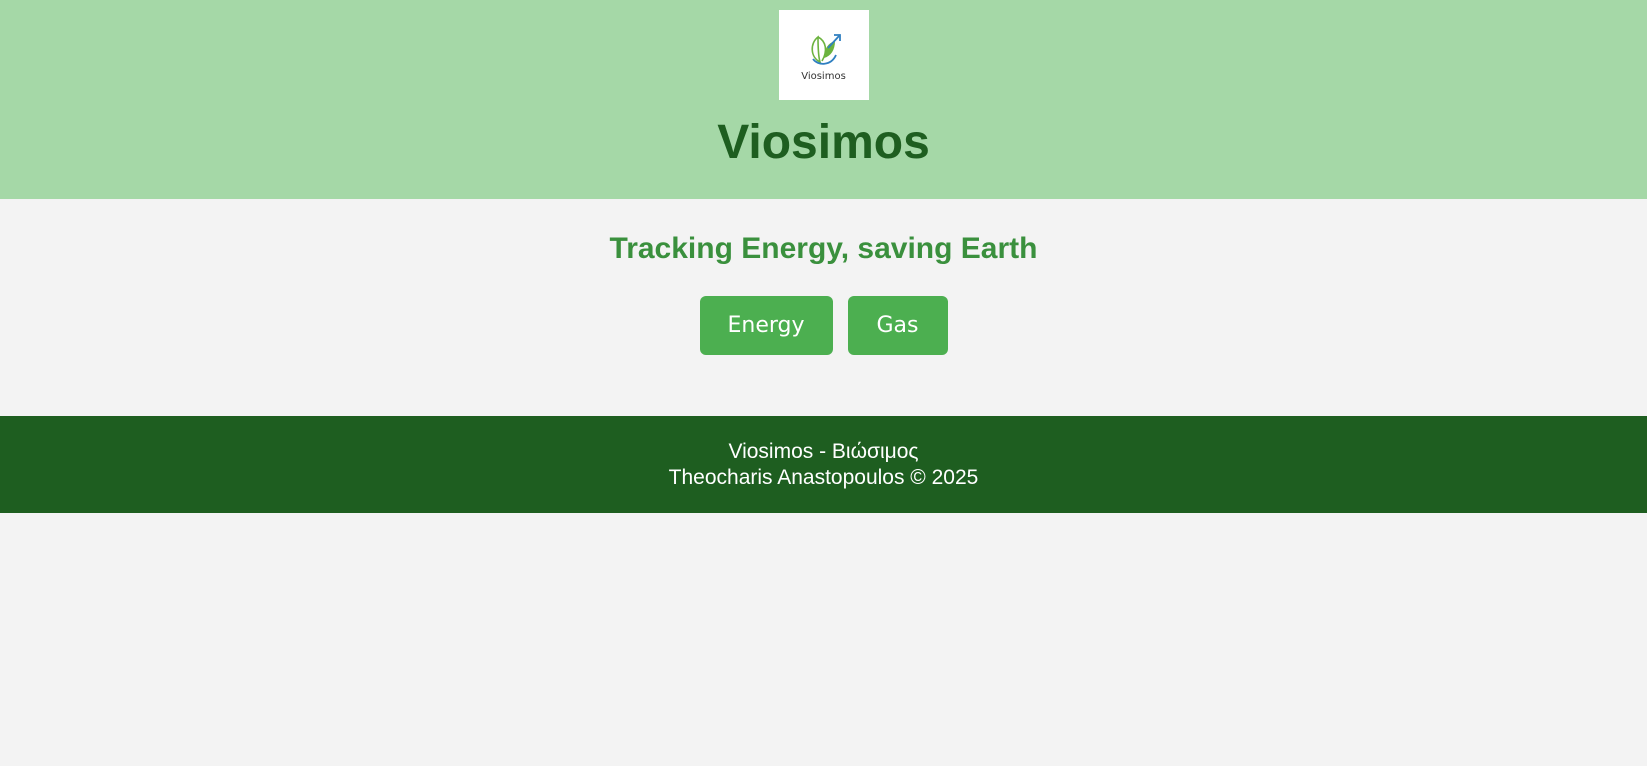 The image size is (1647, 766). What do you see at coordinates (823, 248) in the screenshot?
I see `tagline: Tracking Energy, saving Earth` at bounding box center [823, 248].